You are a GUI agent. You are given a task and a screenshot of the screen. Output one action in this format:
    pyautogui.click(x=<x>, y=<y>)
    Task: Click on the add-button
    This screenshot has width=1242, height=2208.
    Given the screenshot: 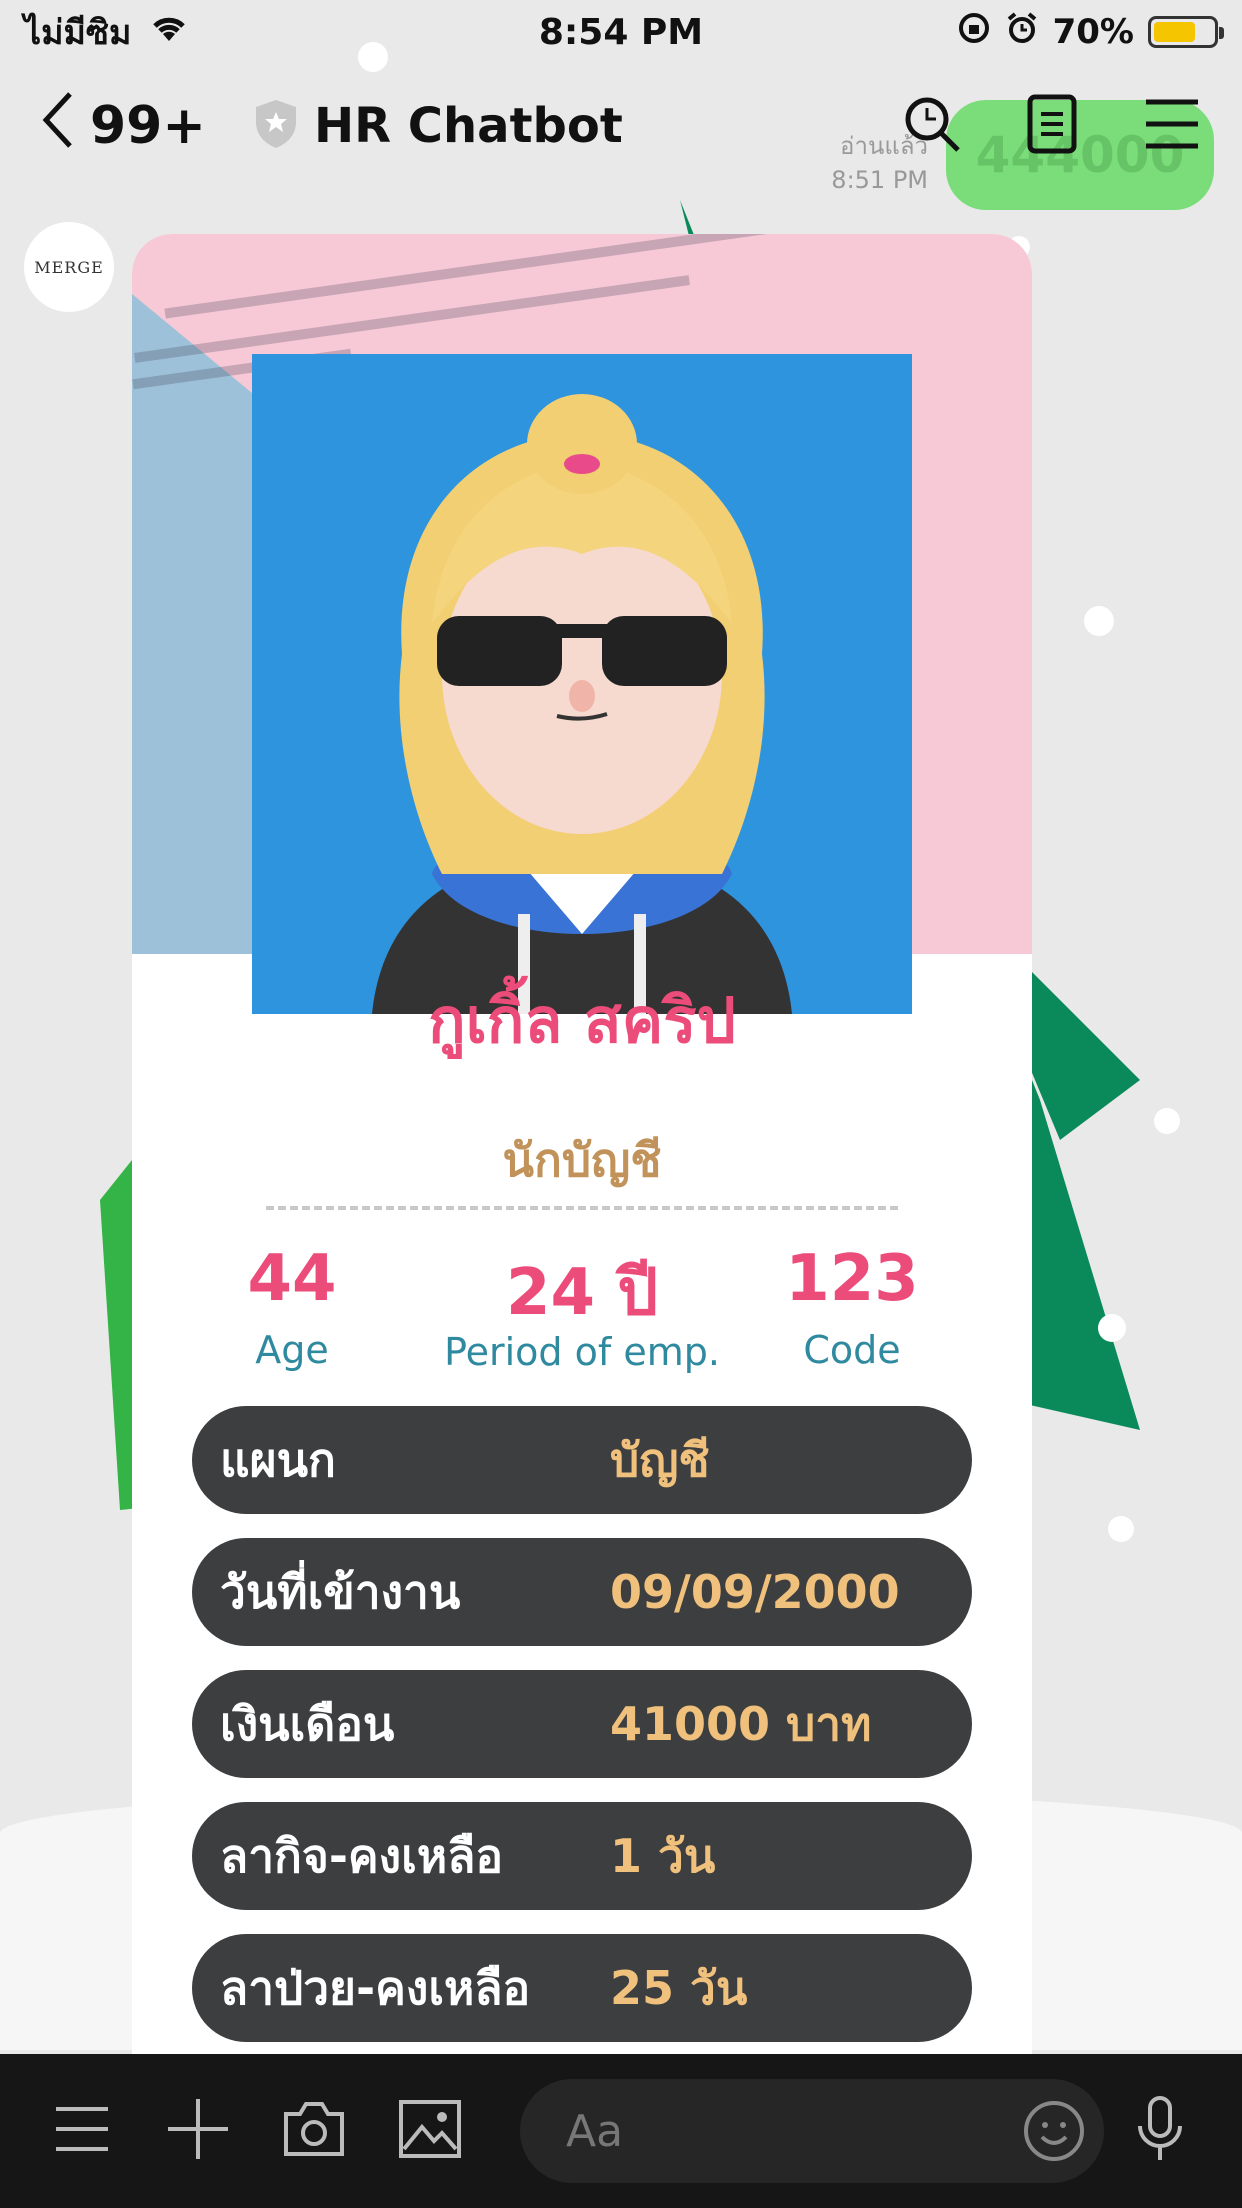 What is the action you would take?
    pyautogui.click(x=198, y=2131)
    